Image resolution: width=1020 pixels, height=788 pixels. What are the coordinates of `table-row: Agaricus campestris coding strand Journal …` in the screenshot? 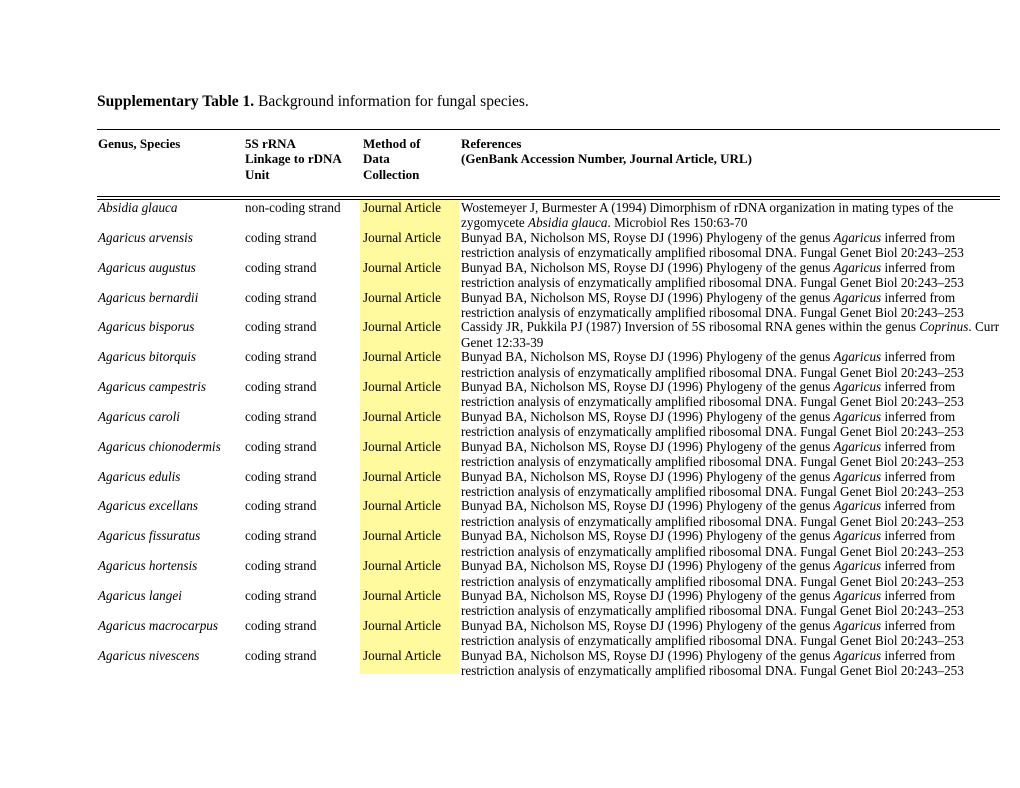 It's located at (548, 394).